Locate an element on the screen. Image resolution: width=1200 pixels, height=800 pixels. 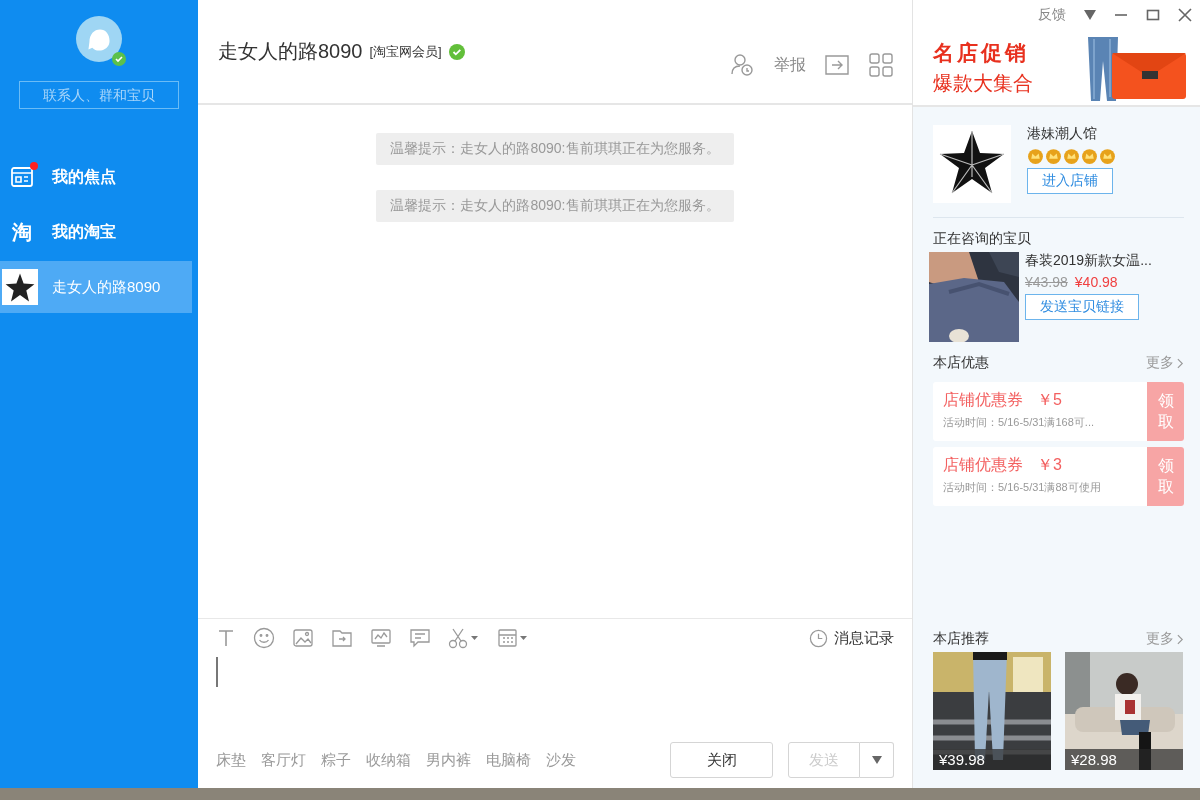
coupon-terms: 活动时间：5/16-5/31满88可使用 is located at coordinates (1022, 487).